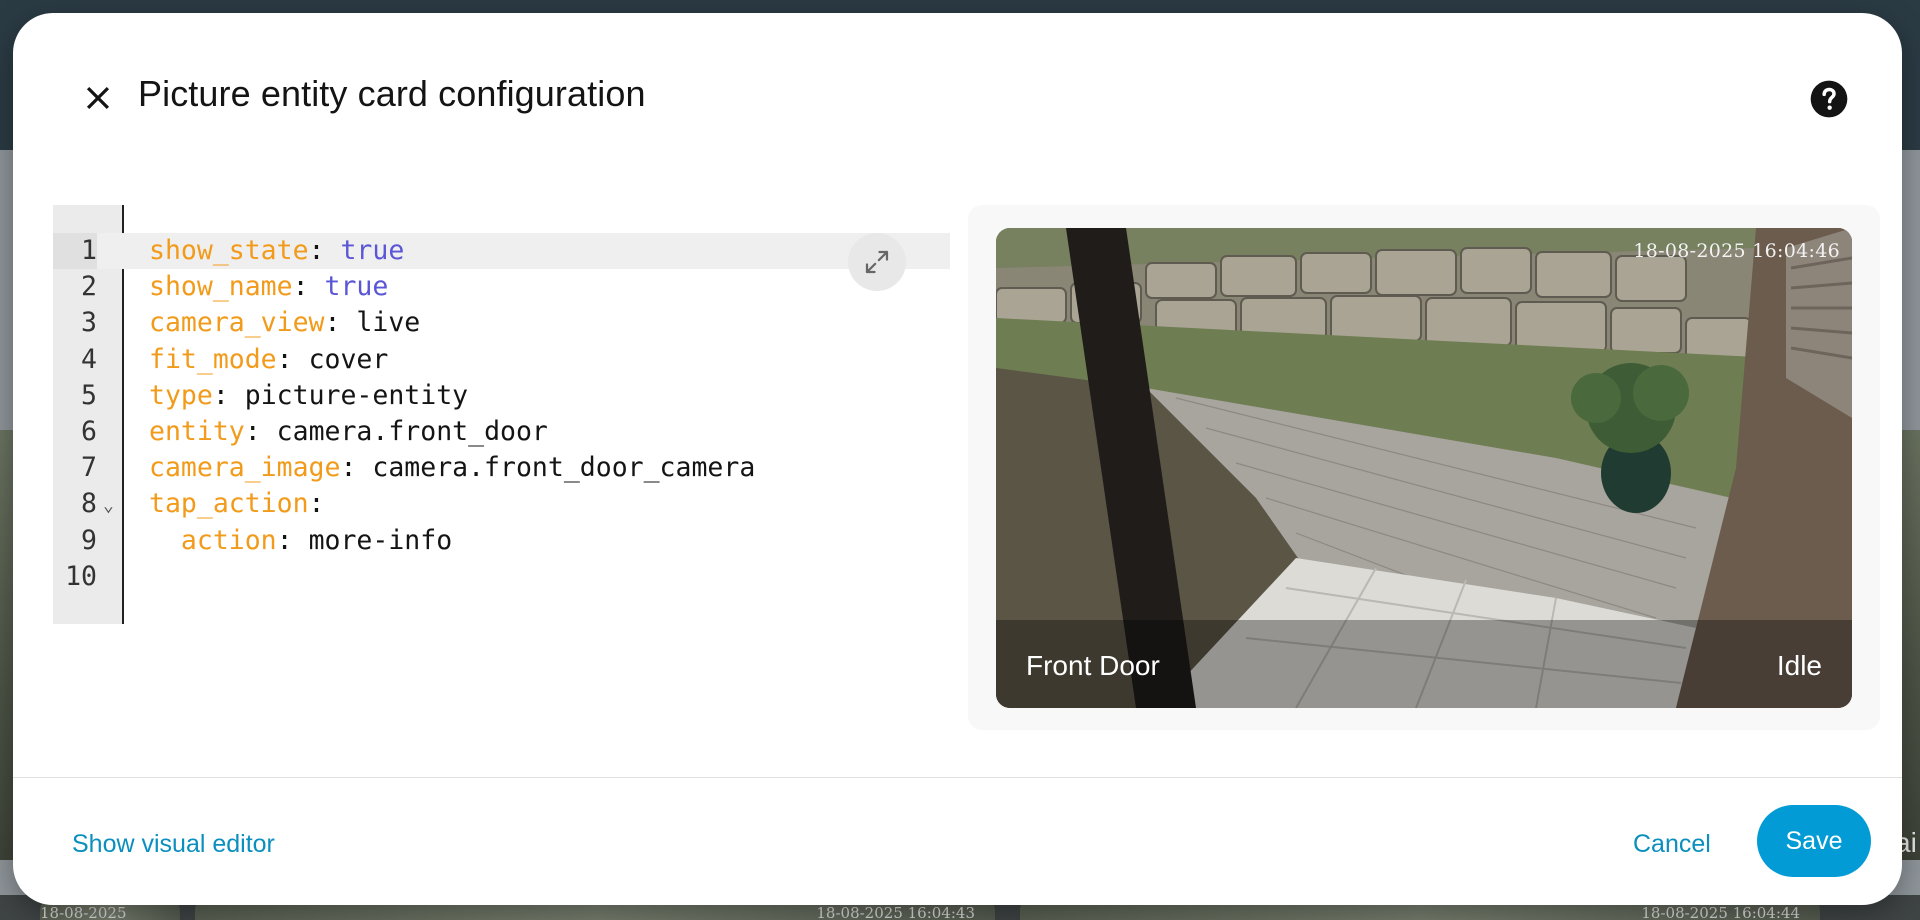 The height and width of the screenshot is (920, 1920). Describe the element at coordinates (957, 777) in the screenshot. I see `footer-divider` at that location.